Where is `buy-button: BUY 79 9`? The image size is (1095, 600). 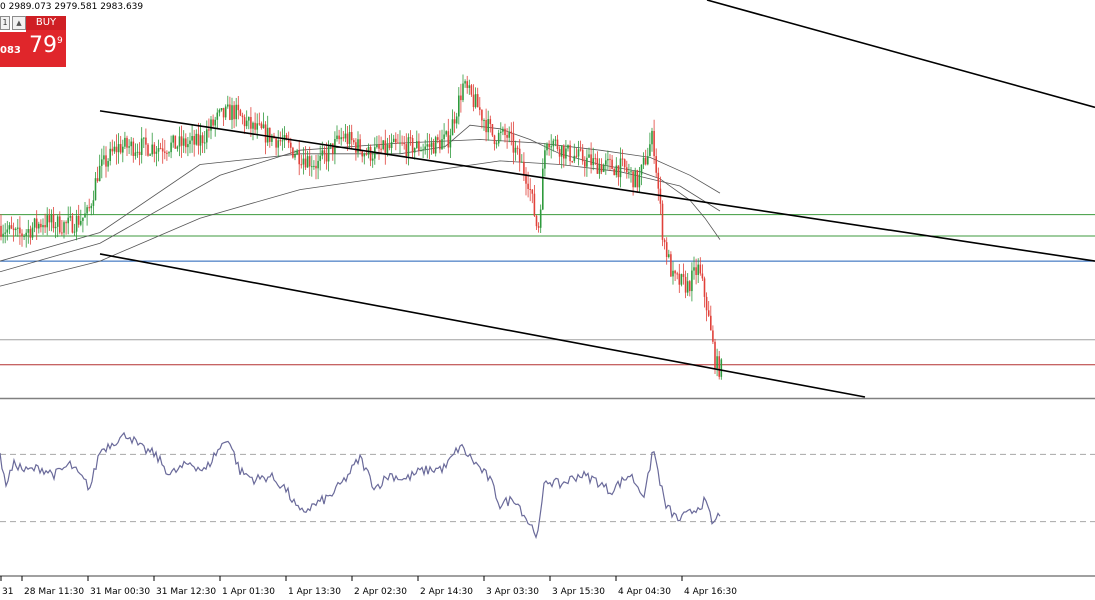 buy-button: BUY 79 9 is located at coordinates (46, 41).